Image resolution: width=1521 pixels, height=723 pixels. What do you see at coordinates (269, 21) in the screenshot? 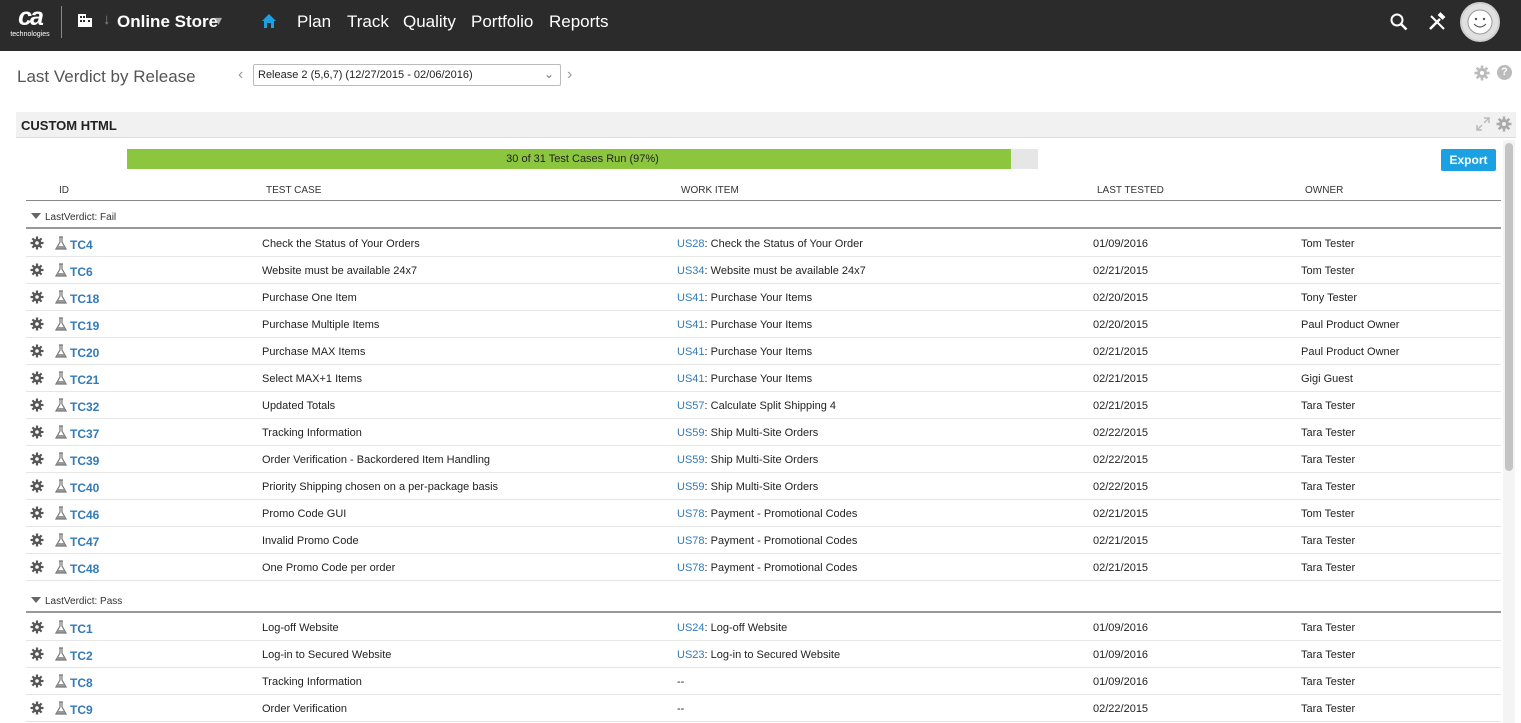
I see `home-icon` at bounding box center [269, 21].